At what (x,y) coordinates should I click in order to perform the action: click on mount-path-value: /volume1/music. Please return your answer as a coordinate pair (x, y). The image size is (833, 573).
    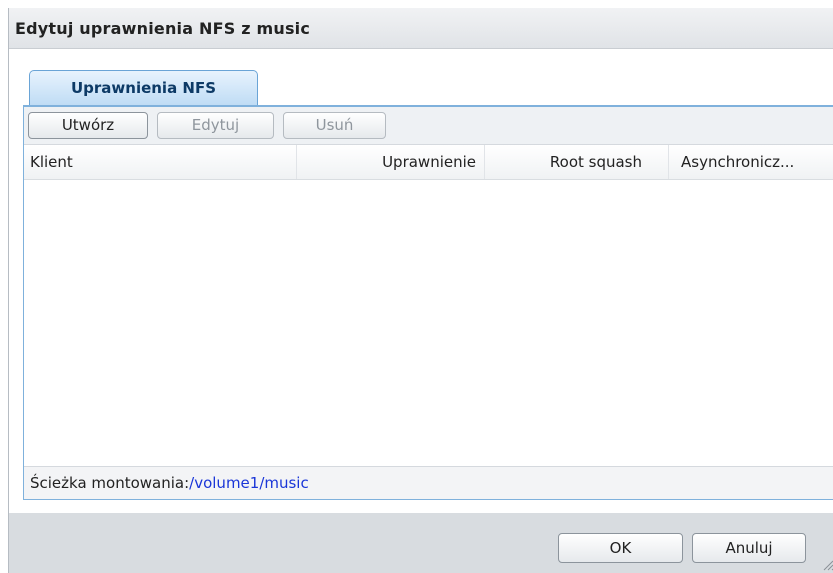
    Looking at the image, I should click on (249, 483).